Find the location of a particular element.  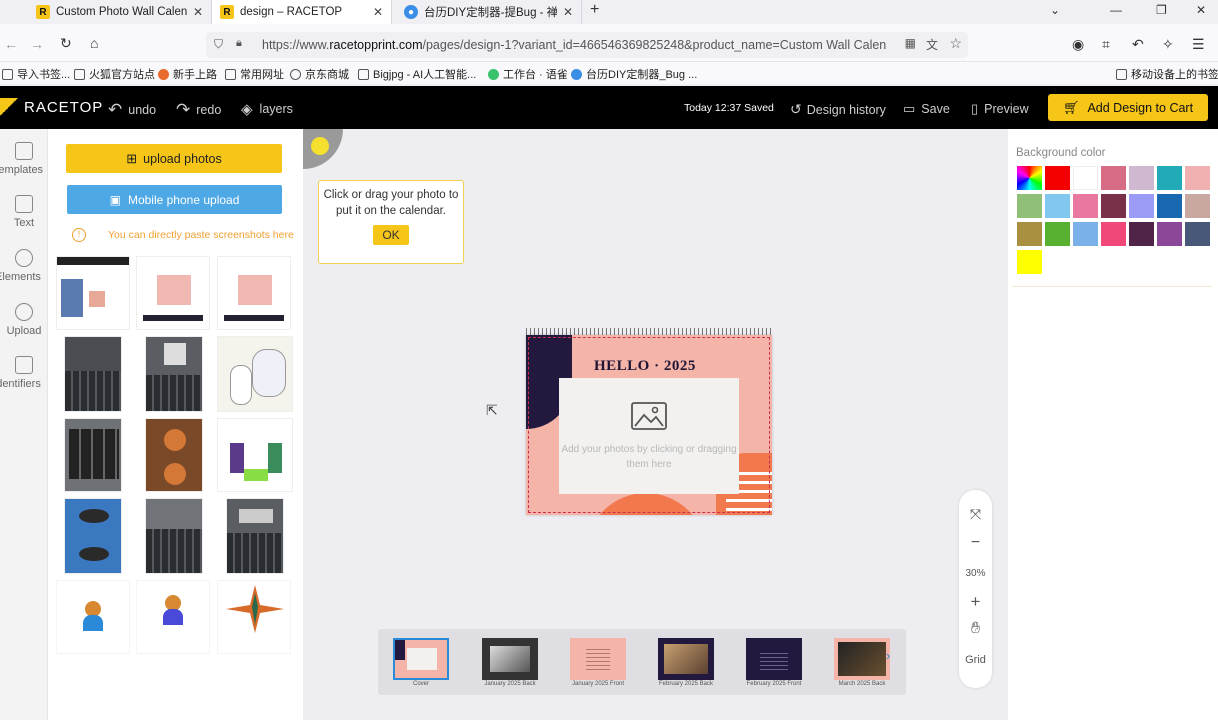

rail-elements: Elements is located at coordinates (24, 266).